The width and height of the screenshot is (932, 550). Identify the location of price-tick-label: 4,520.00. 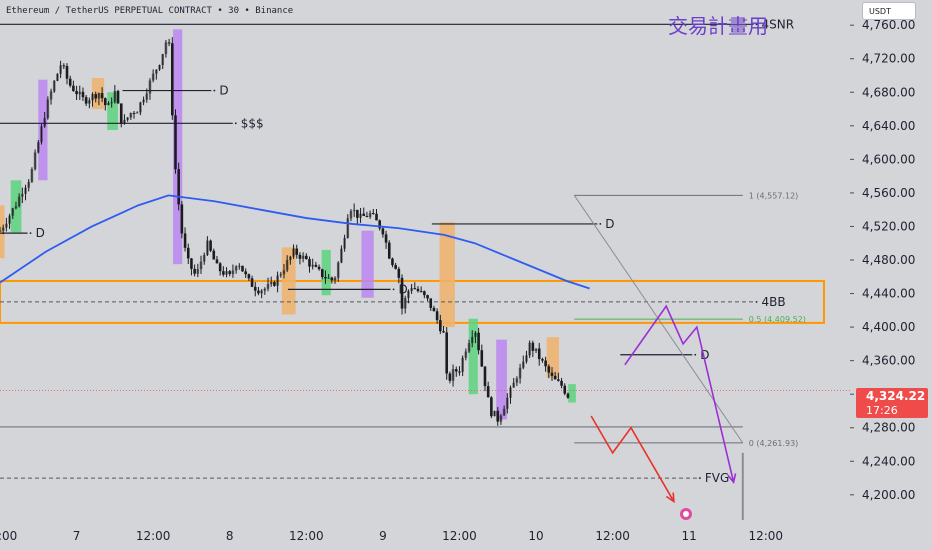
(888, 226).